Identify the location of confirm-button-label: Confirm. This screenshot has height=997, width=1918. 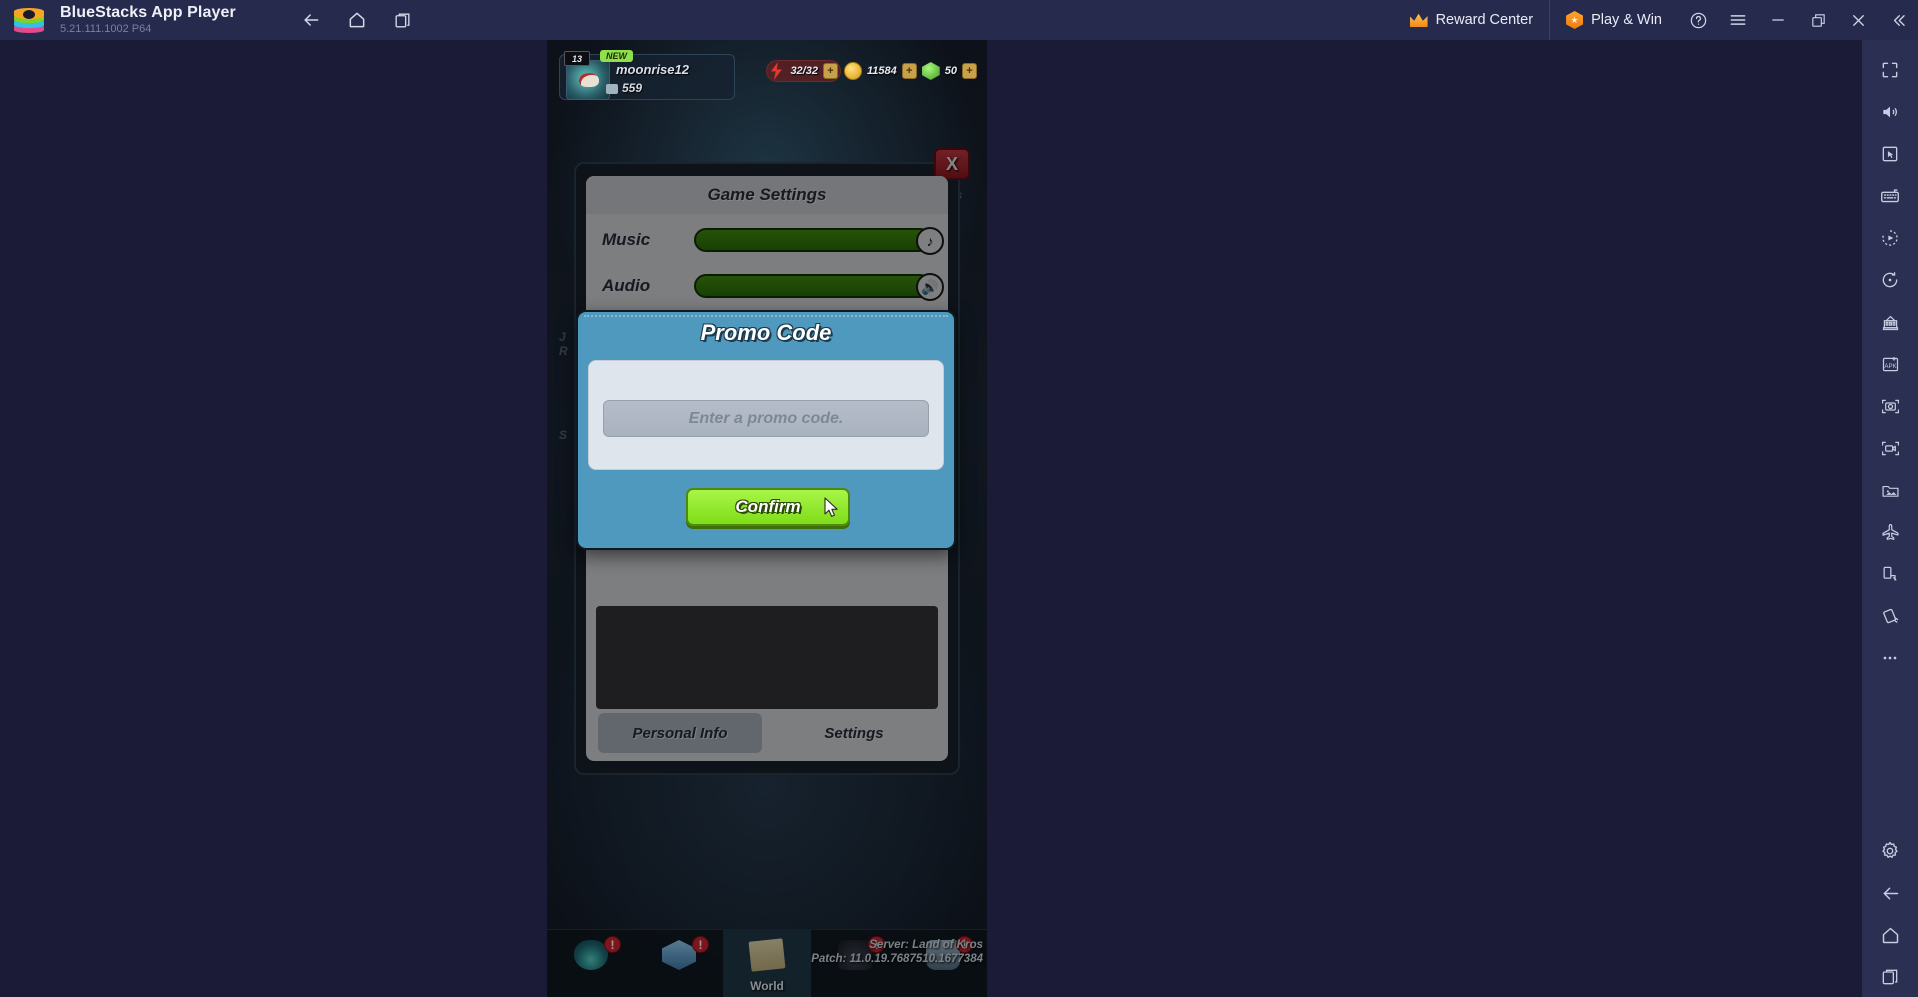
(768, 506).